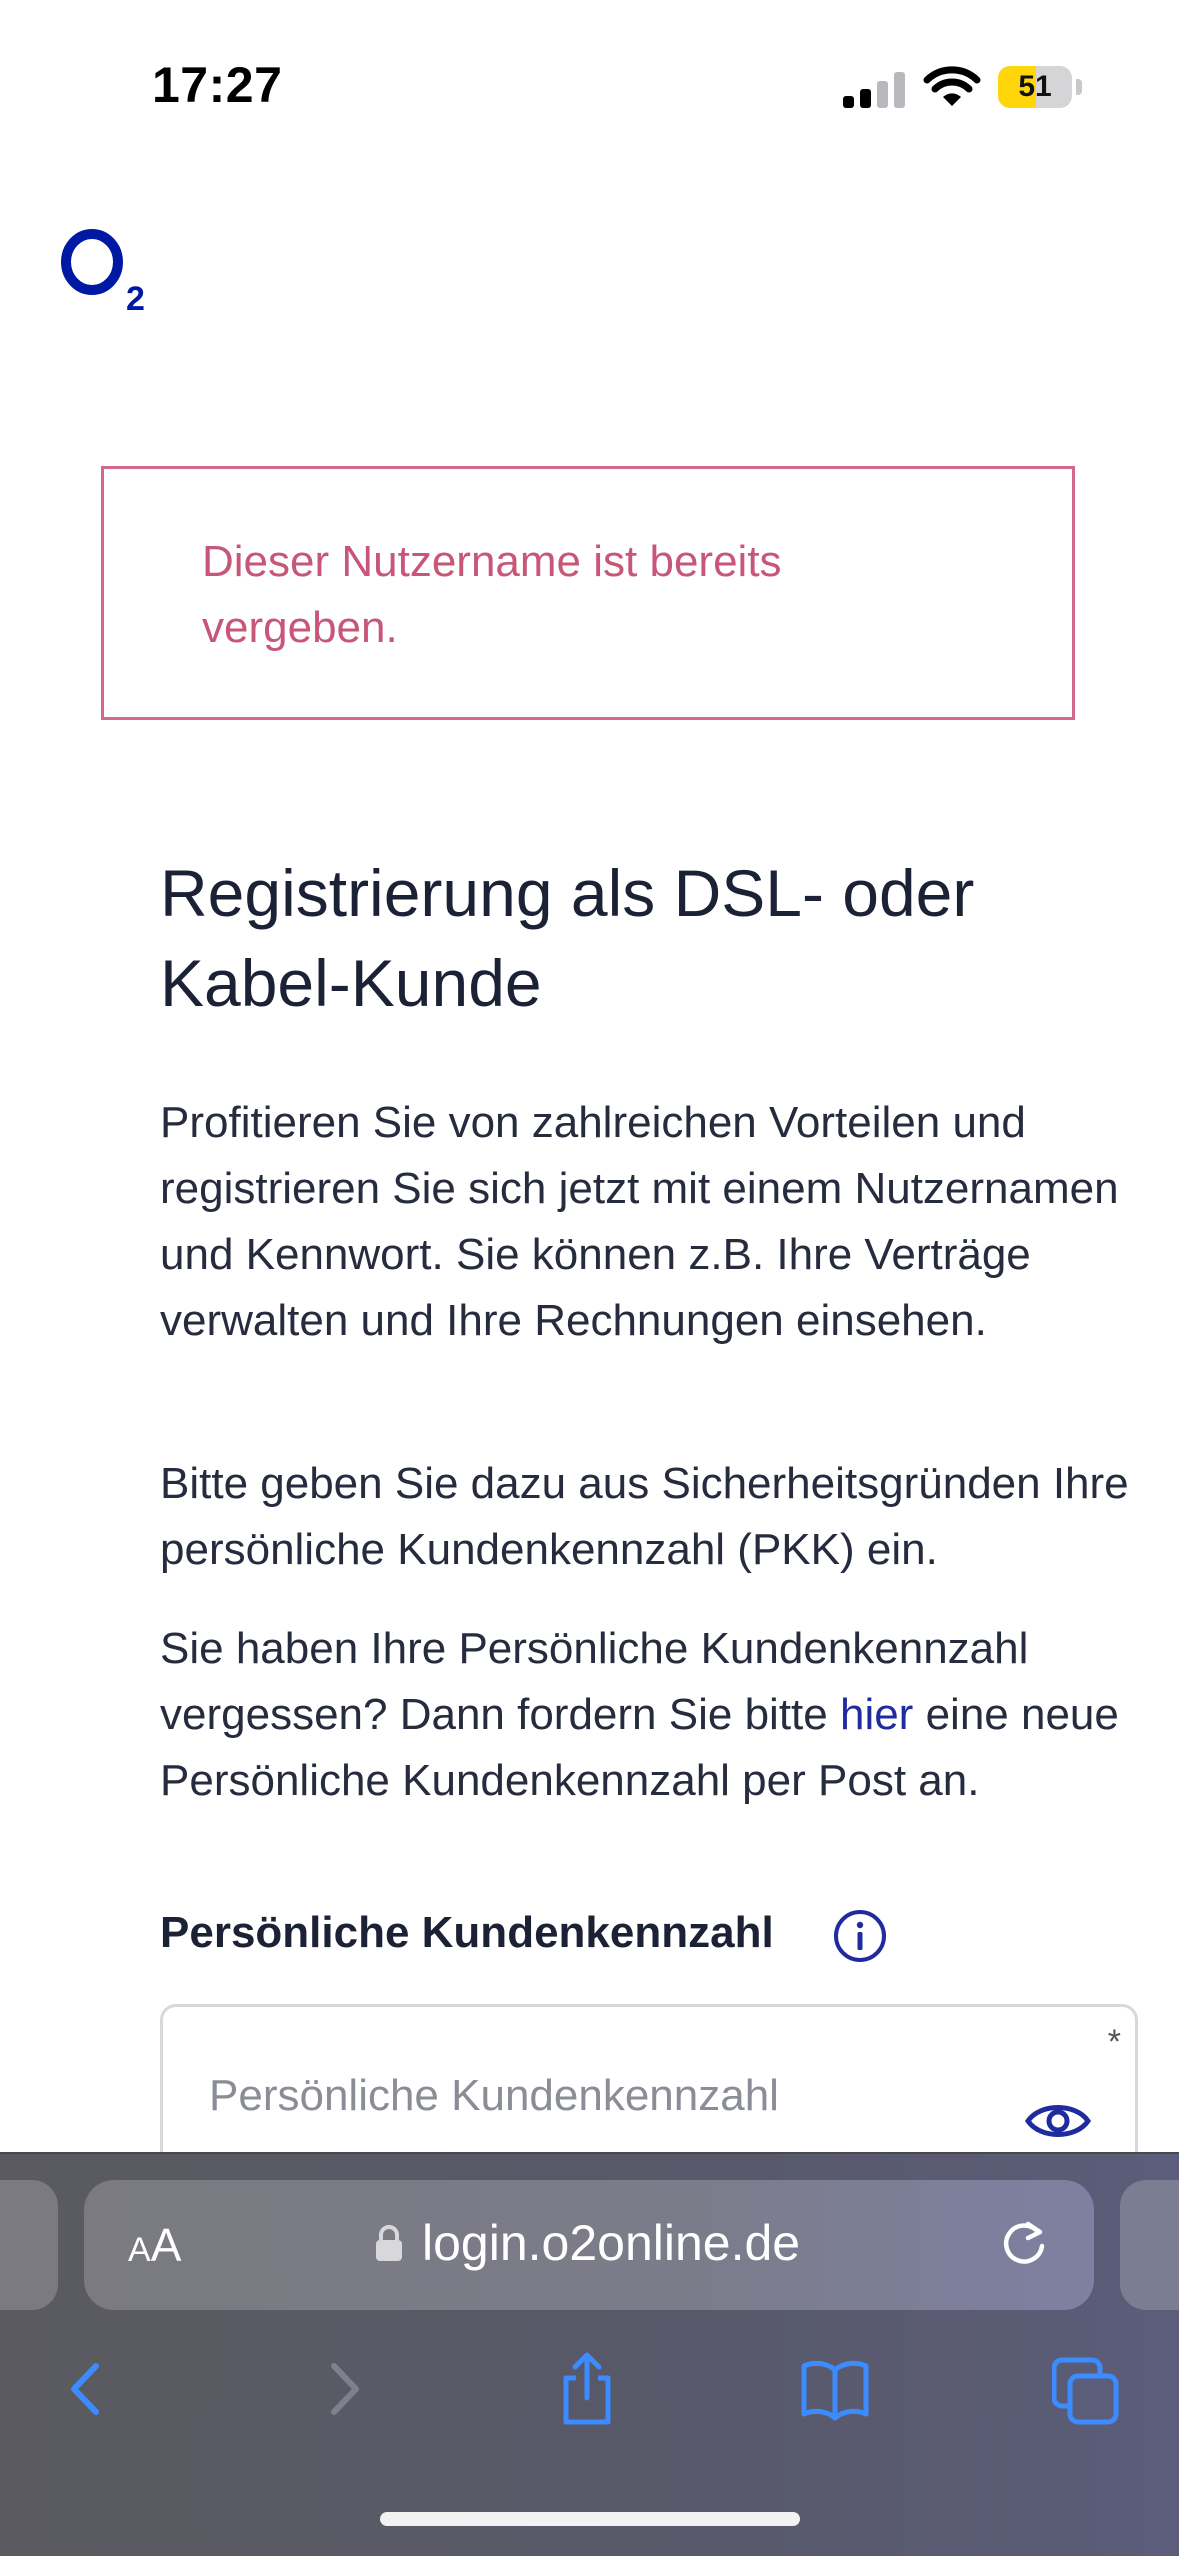  What do you see at coordinates (1114, 2042) in the screenshot?
I see `required-marker: *` at bounding box center [1114, 2042].